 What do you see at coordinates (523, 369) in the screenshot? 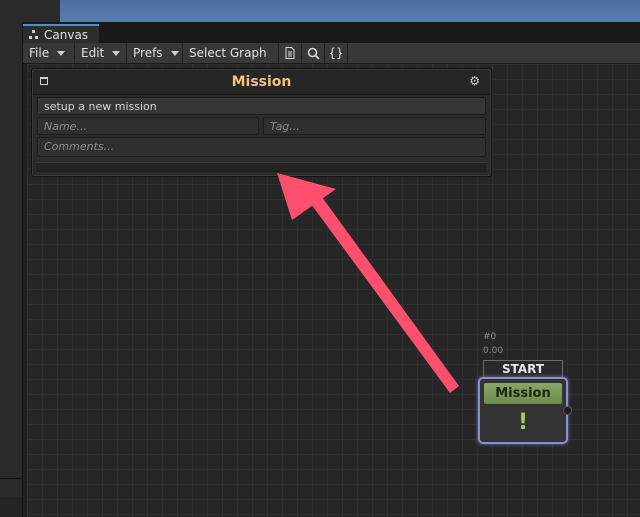
I see `start-tag: START` at bounding box center [523, 369].